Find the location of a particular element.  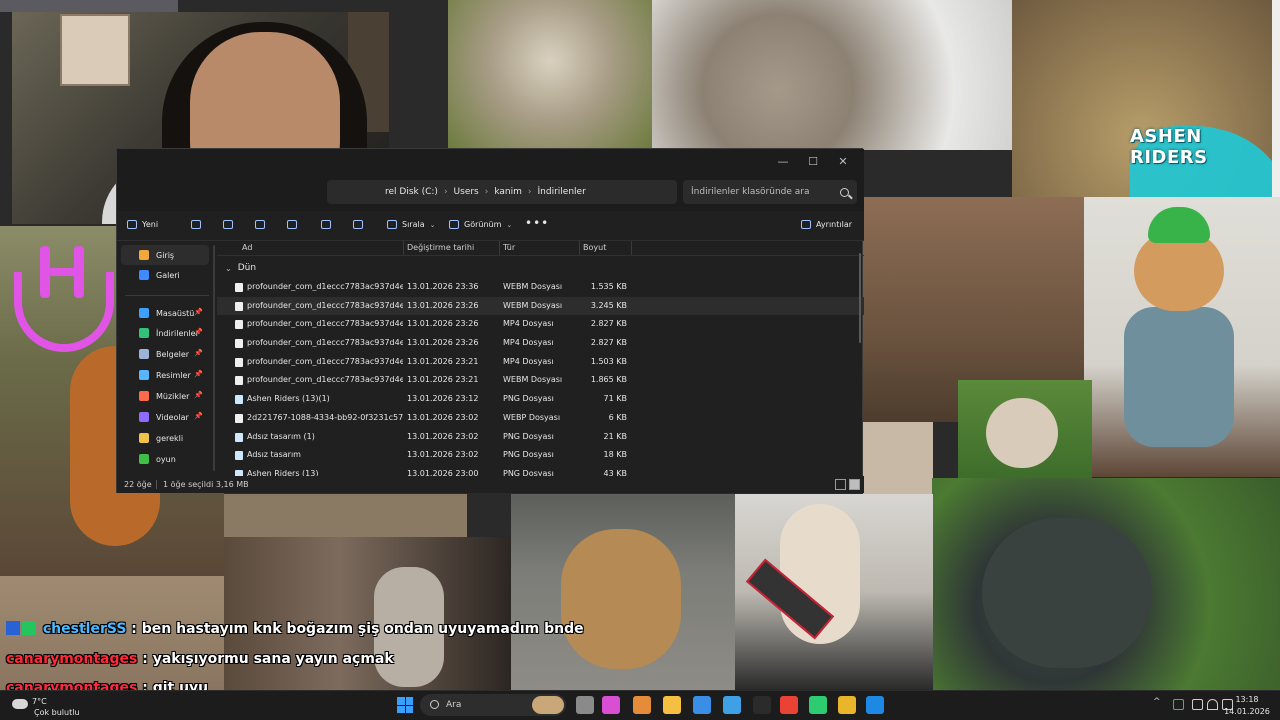

view-button: Görünüm ⌄ is located at coordinates (480, 224).